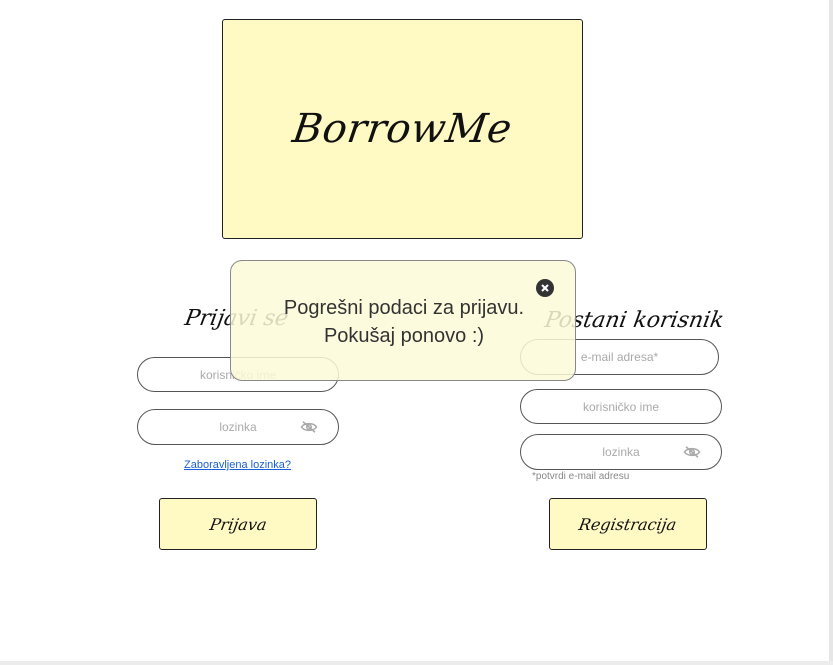 The height and width of the screenshot is (665, 833). I want to click on toast-message-line2: Pokušaj ponovo :), so click(404, 336).